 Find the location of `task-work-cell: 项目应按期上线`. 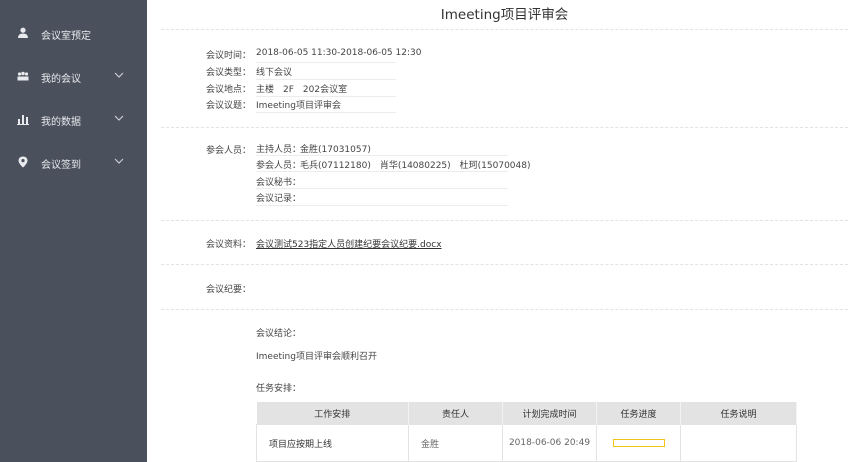

task-work-cell: 项目应按期上线 is located at coordinates (332, 443).